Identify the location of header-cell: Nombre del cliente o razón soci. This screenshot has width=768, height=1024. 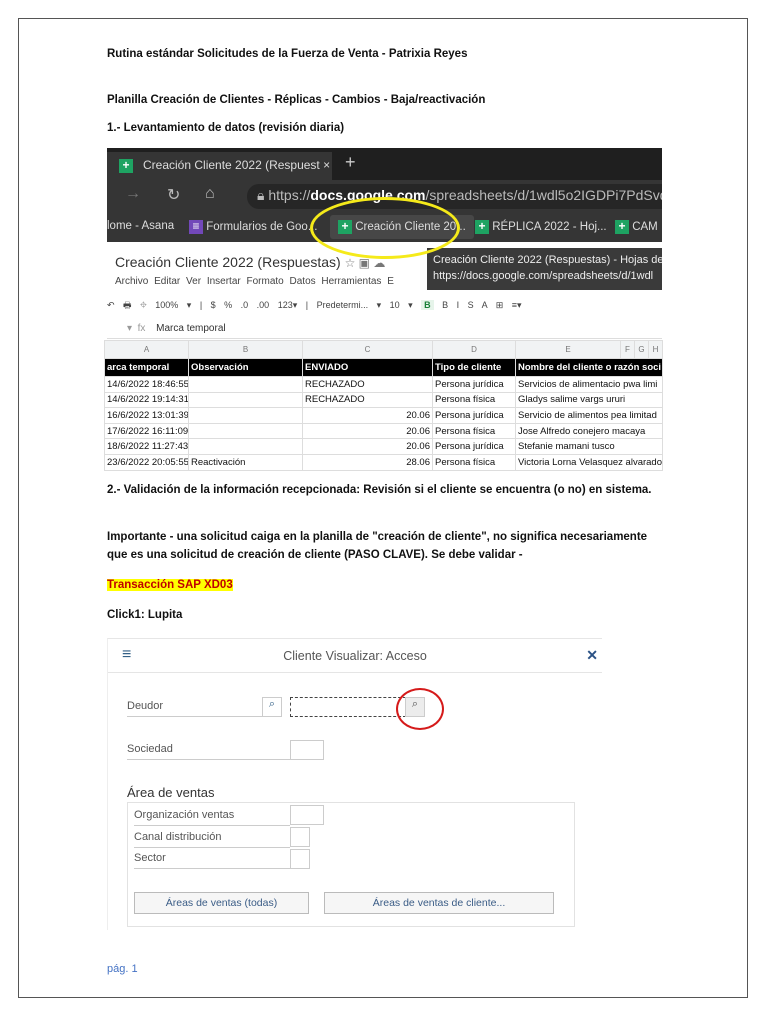
(589, 367).